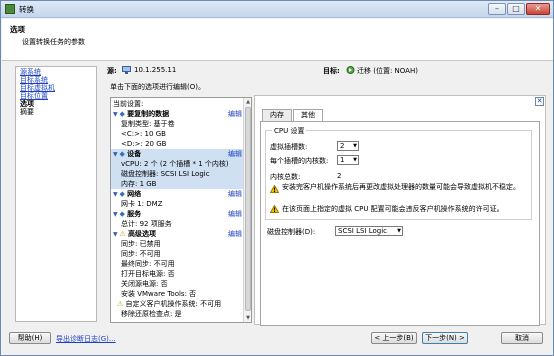  What do you see at coordinates (177, 124) in the screenshot?
I see `tree-detail-row: 复制类型: 基于卷` at bounding box center [177, 124].